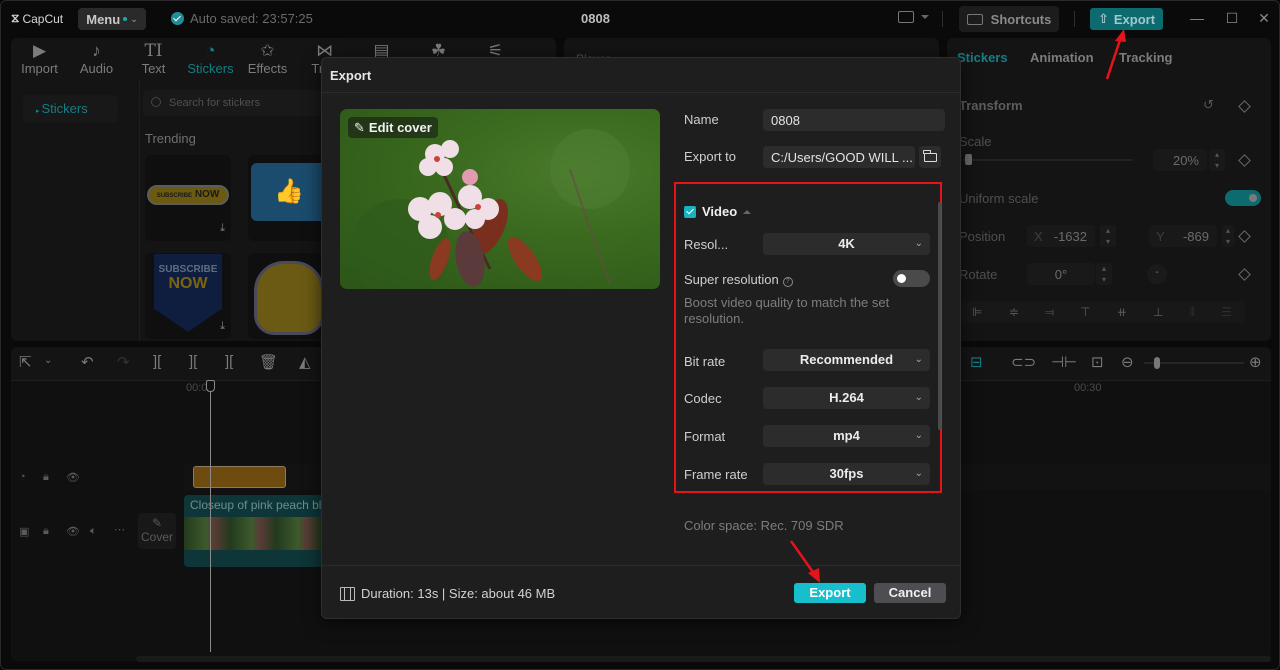 Image resolution: width=1280 pixels, height=670 pixels. Describe the element at coordinates (701, 119) in the screenshot. I see `name-label: Name` at that location.